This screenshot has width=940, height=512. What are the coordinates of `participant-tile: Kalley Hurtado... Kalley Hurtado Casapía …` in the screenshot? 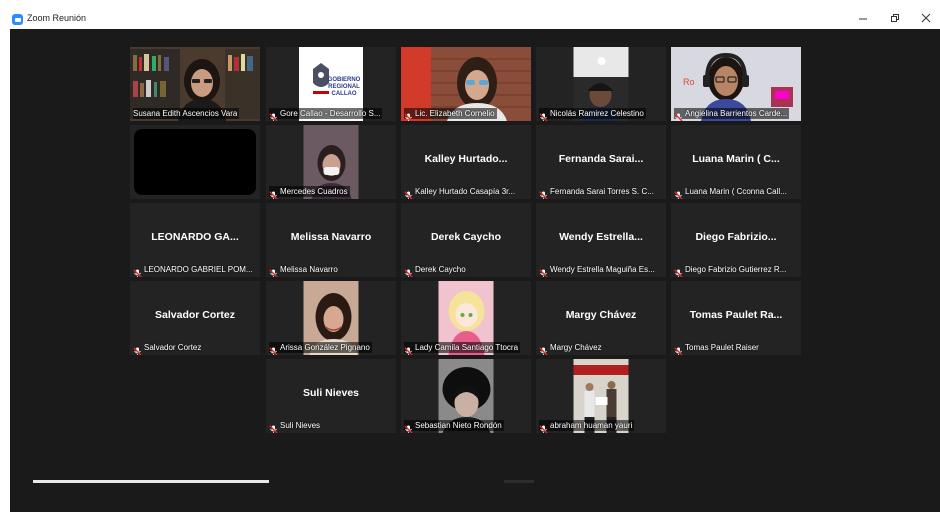 It's located at (466, 162).